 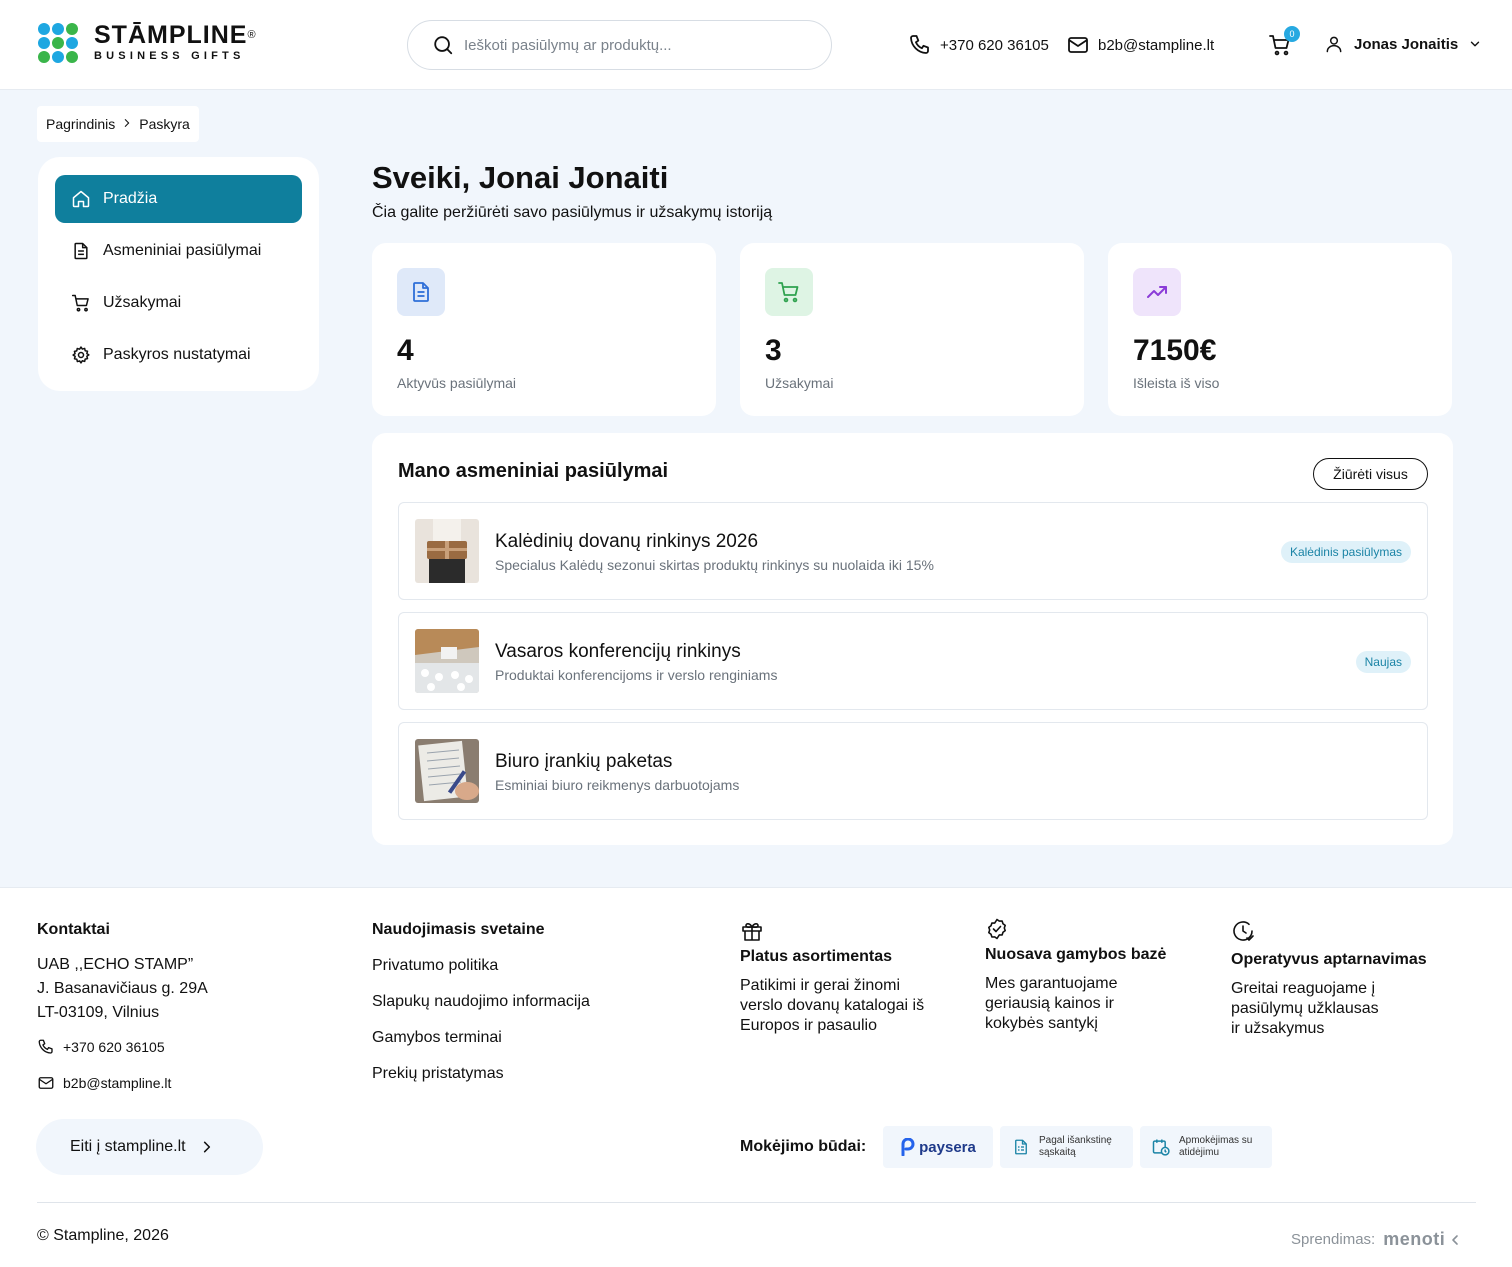 I want to click on goto-stampline-button: Eiti į stampline.lt, so click(x=149, y=1147).